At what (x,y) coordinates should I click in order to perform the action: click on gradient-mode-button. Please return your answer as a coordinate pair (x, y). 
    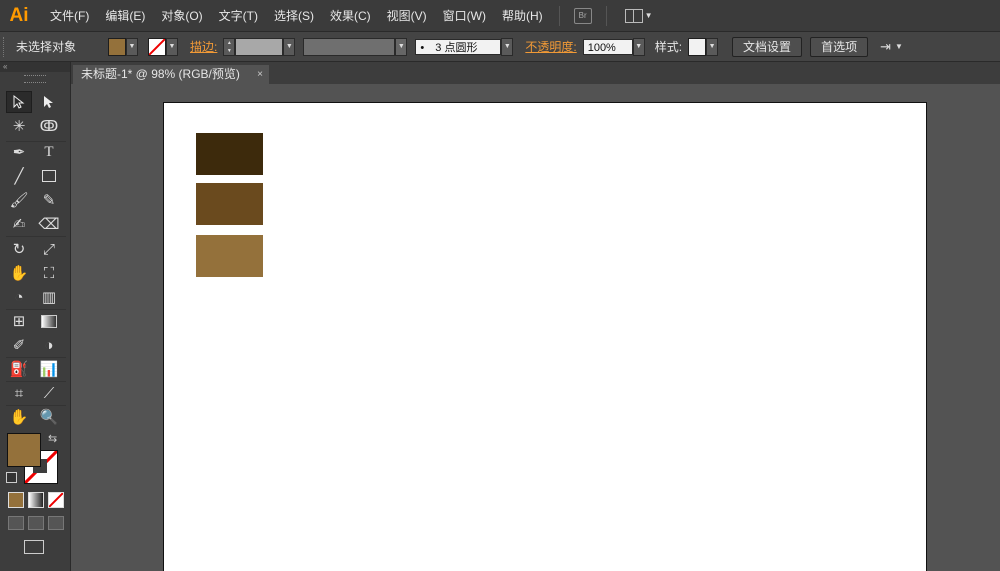
    Looking at the image, I should click on (36, 500).